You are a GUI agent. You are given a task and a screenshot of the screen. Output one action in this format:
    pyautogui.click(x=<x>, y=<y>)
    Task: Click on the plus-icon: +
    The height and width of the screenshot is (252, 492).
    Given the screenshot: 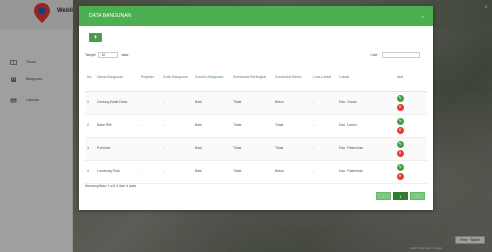 What is the action you would take?
    pyautogui.click(x=95, y=37)
    